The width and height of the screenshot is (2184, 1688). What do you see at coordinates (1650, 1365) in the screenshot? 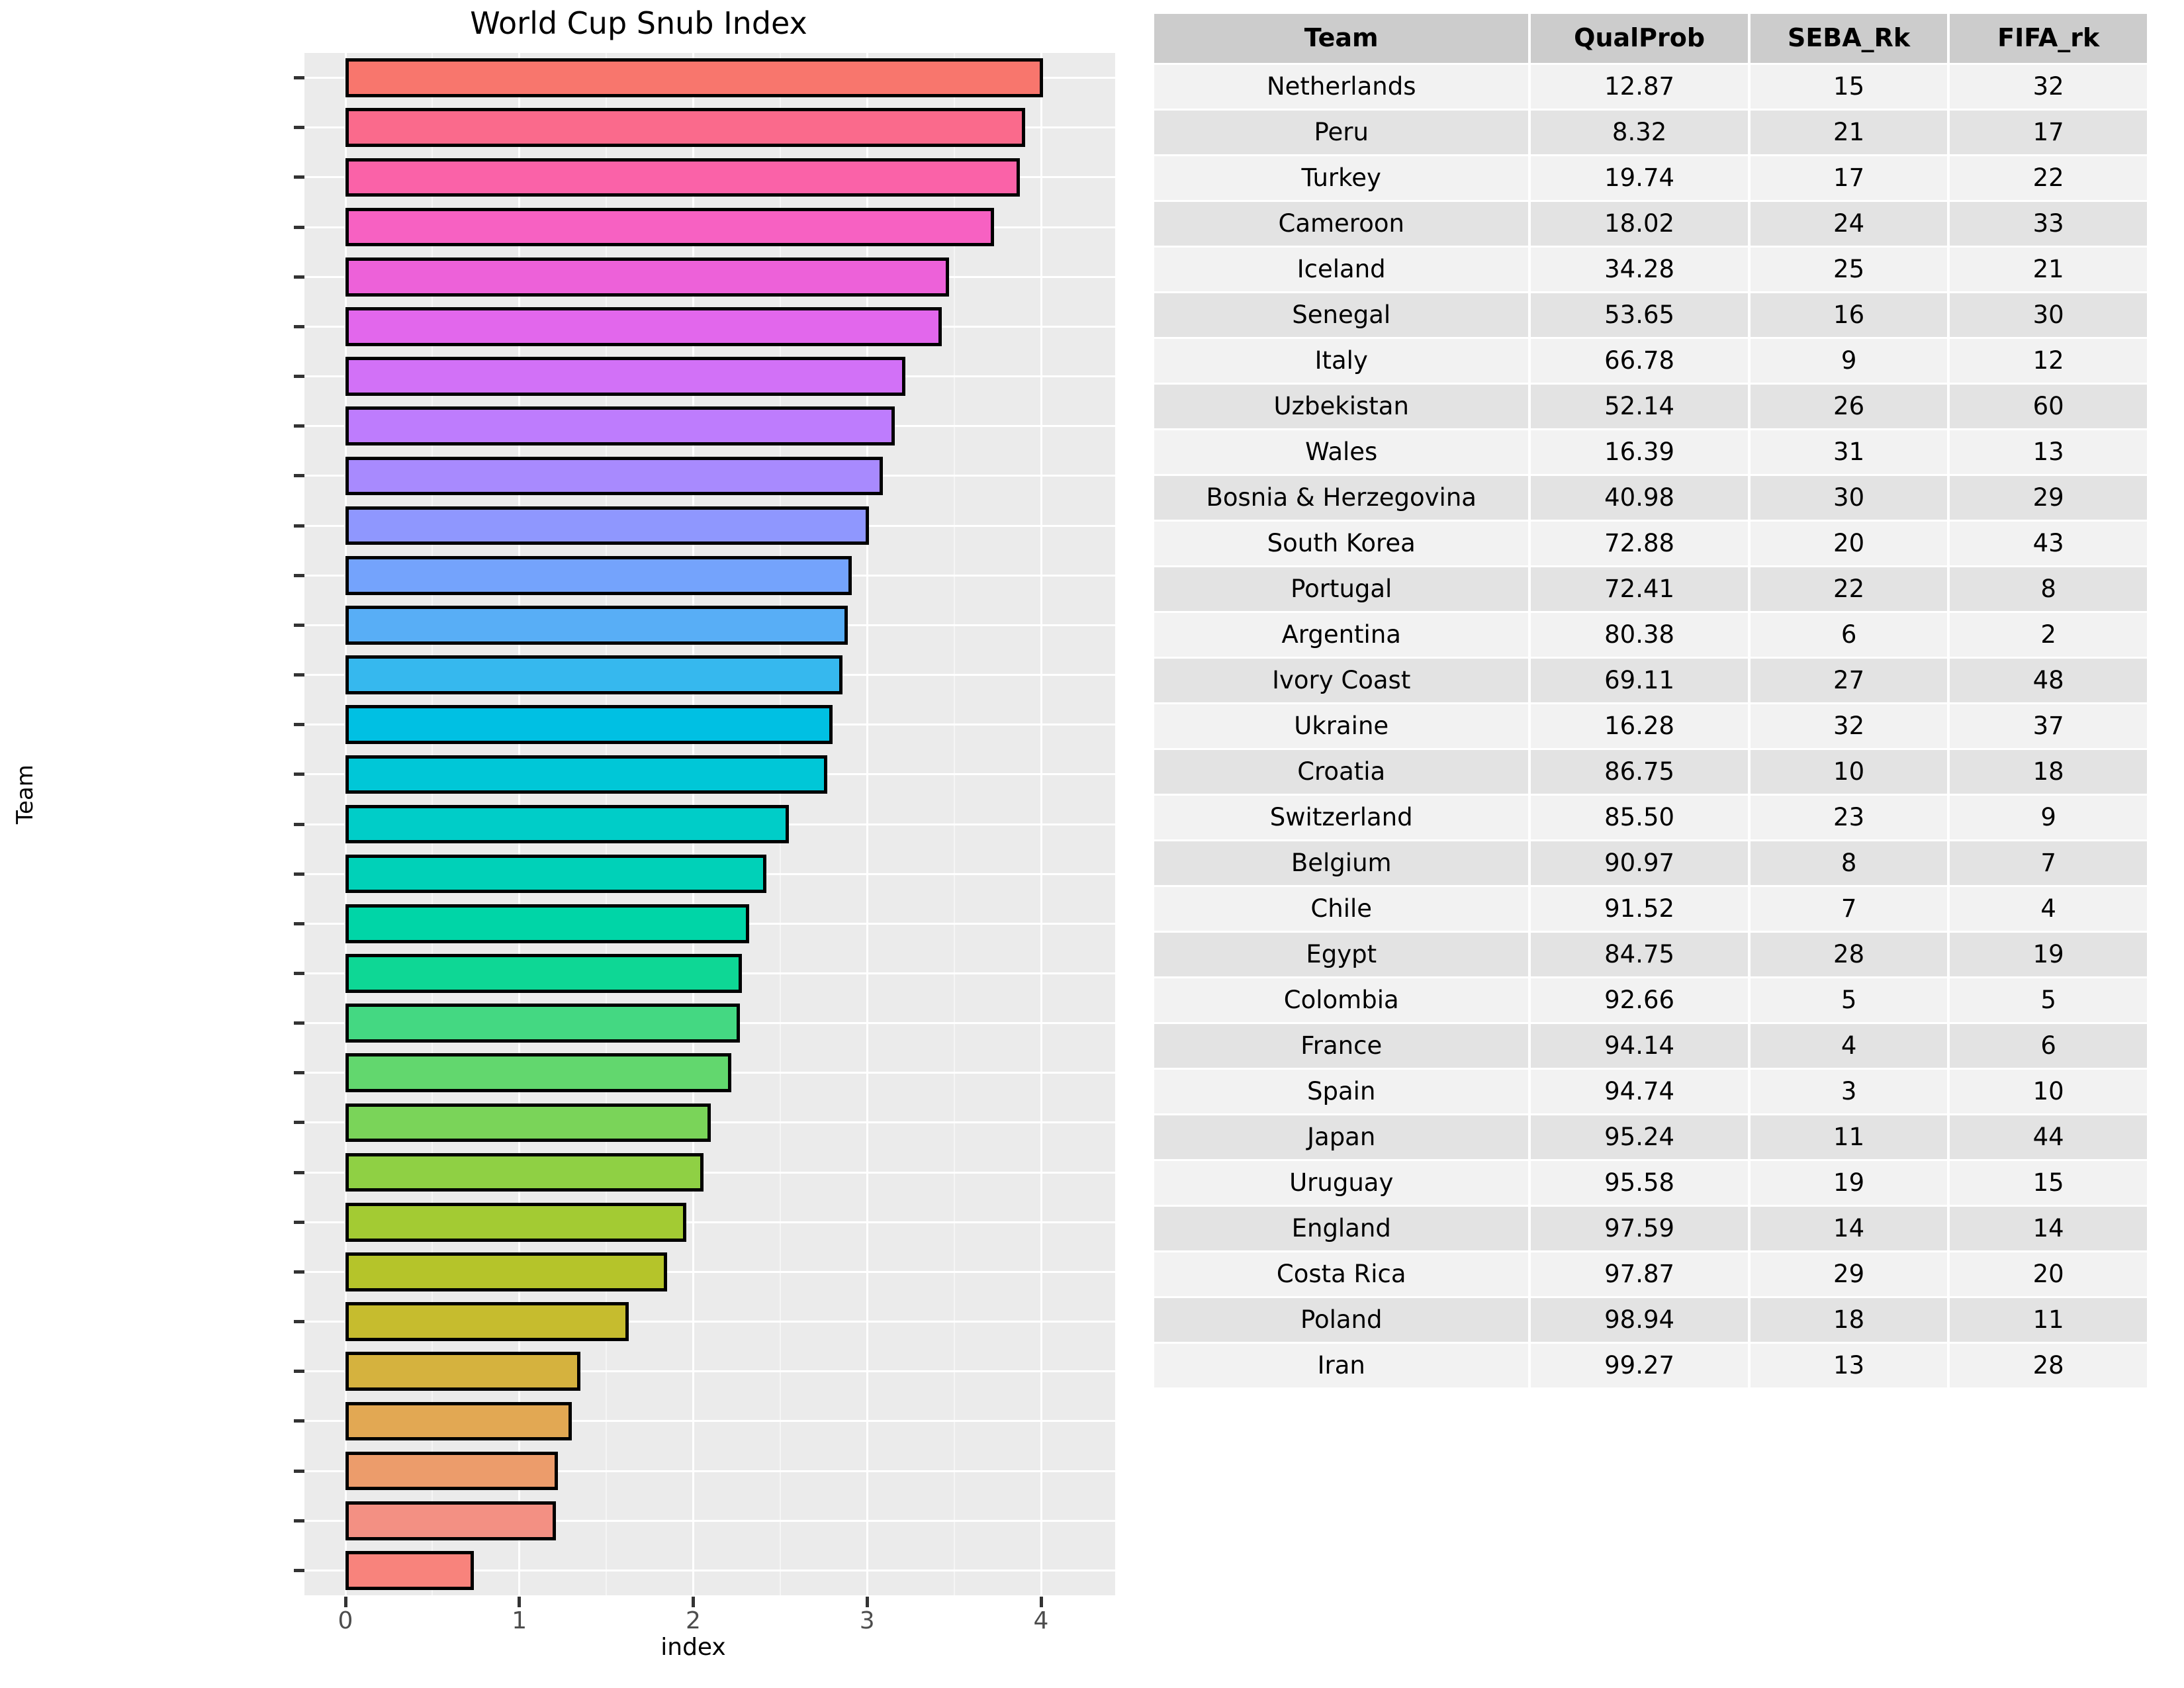
I see `table-row: Iran 99.27 13 28` at bounding box center [1650, 1365].